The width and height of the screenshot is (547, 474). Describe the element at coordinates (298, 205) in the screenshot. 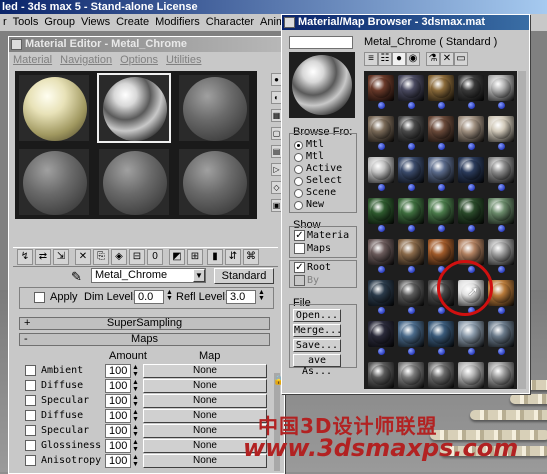

I see `browse-radio-new` at that location.